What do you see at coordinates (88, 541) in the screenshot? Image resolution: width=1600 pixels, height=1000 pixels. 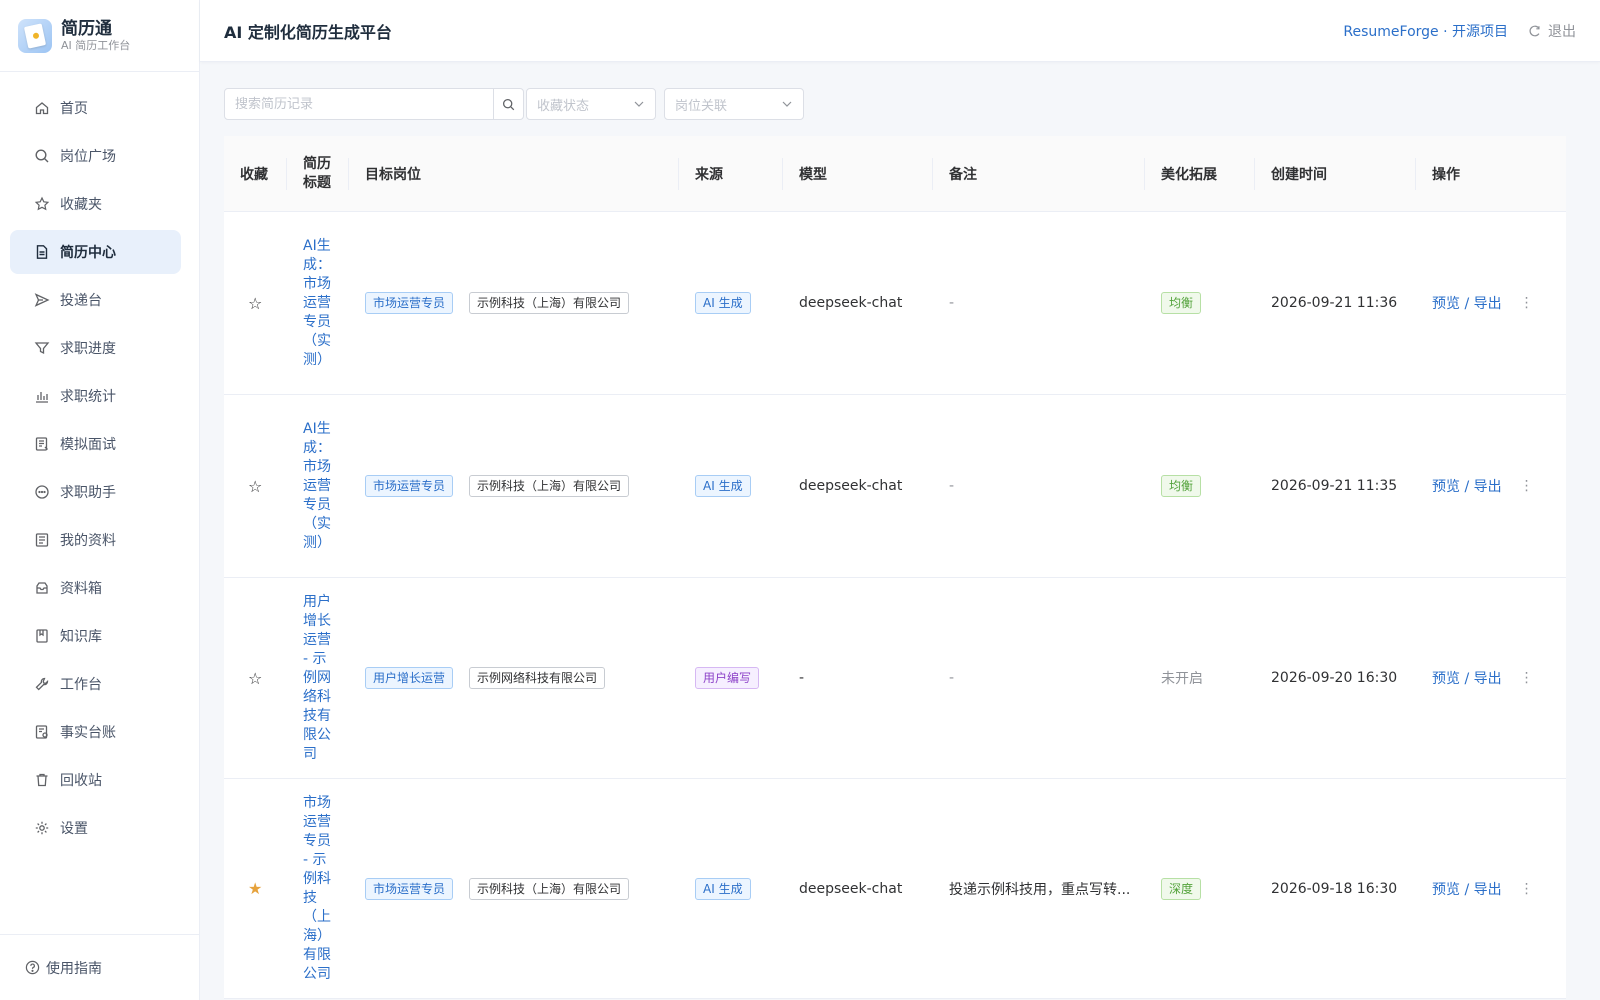 I see `sidebar-item-label: 我的资料` at bounding box center [88, 541].